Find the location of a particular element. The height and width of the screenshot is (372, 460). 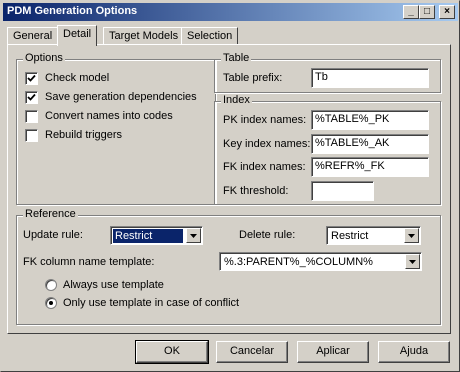

tab-general-label: General is located at coordinates (33, 36).